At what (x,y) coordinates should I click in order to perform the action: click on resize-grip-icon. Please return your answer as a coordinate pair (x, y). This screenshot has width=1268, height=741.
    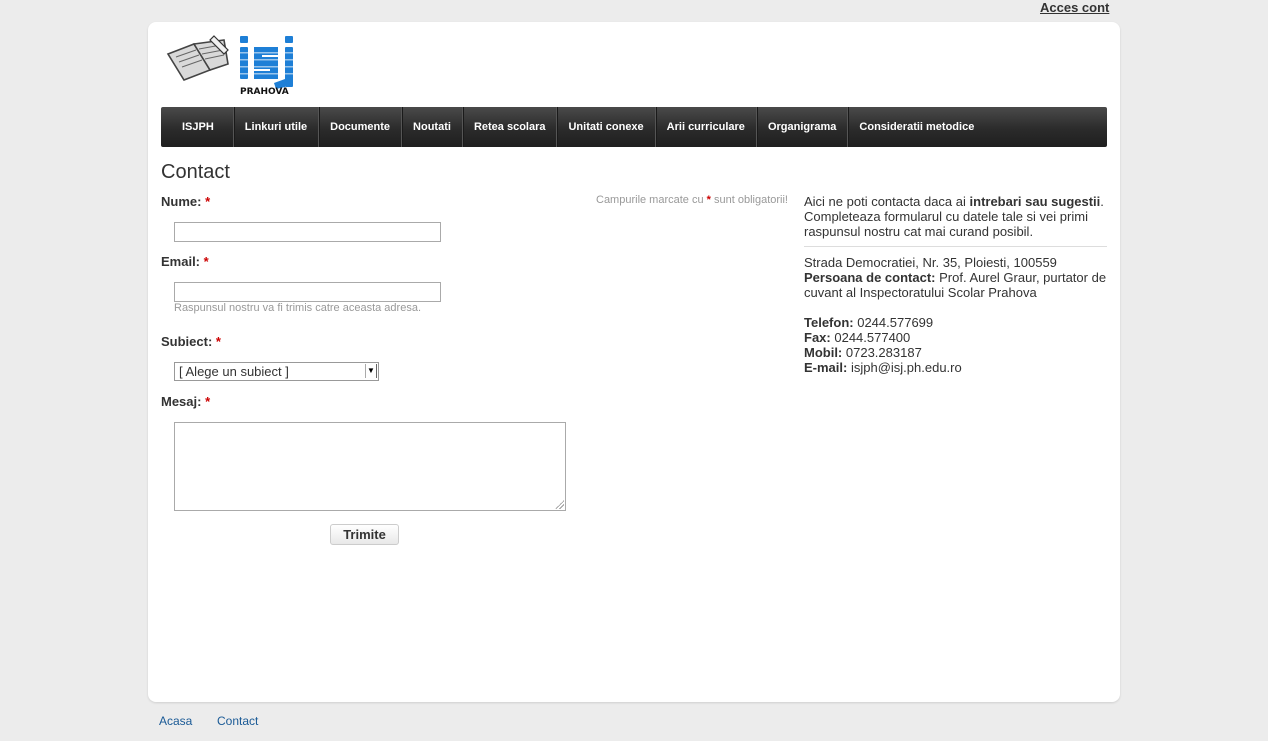
    Looking at the image, I should click on (559, 504).